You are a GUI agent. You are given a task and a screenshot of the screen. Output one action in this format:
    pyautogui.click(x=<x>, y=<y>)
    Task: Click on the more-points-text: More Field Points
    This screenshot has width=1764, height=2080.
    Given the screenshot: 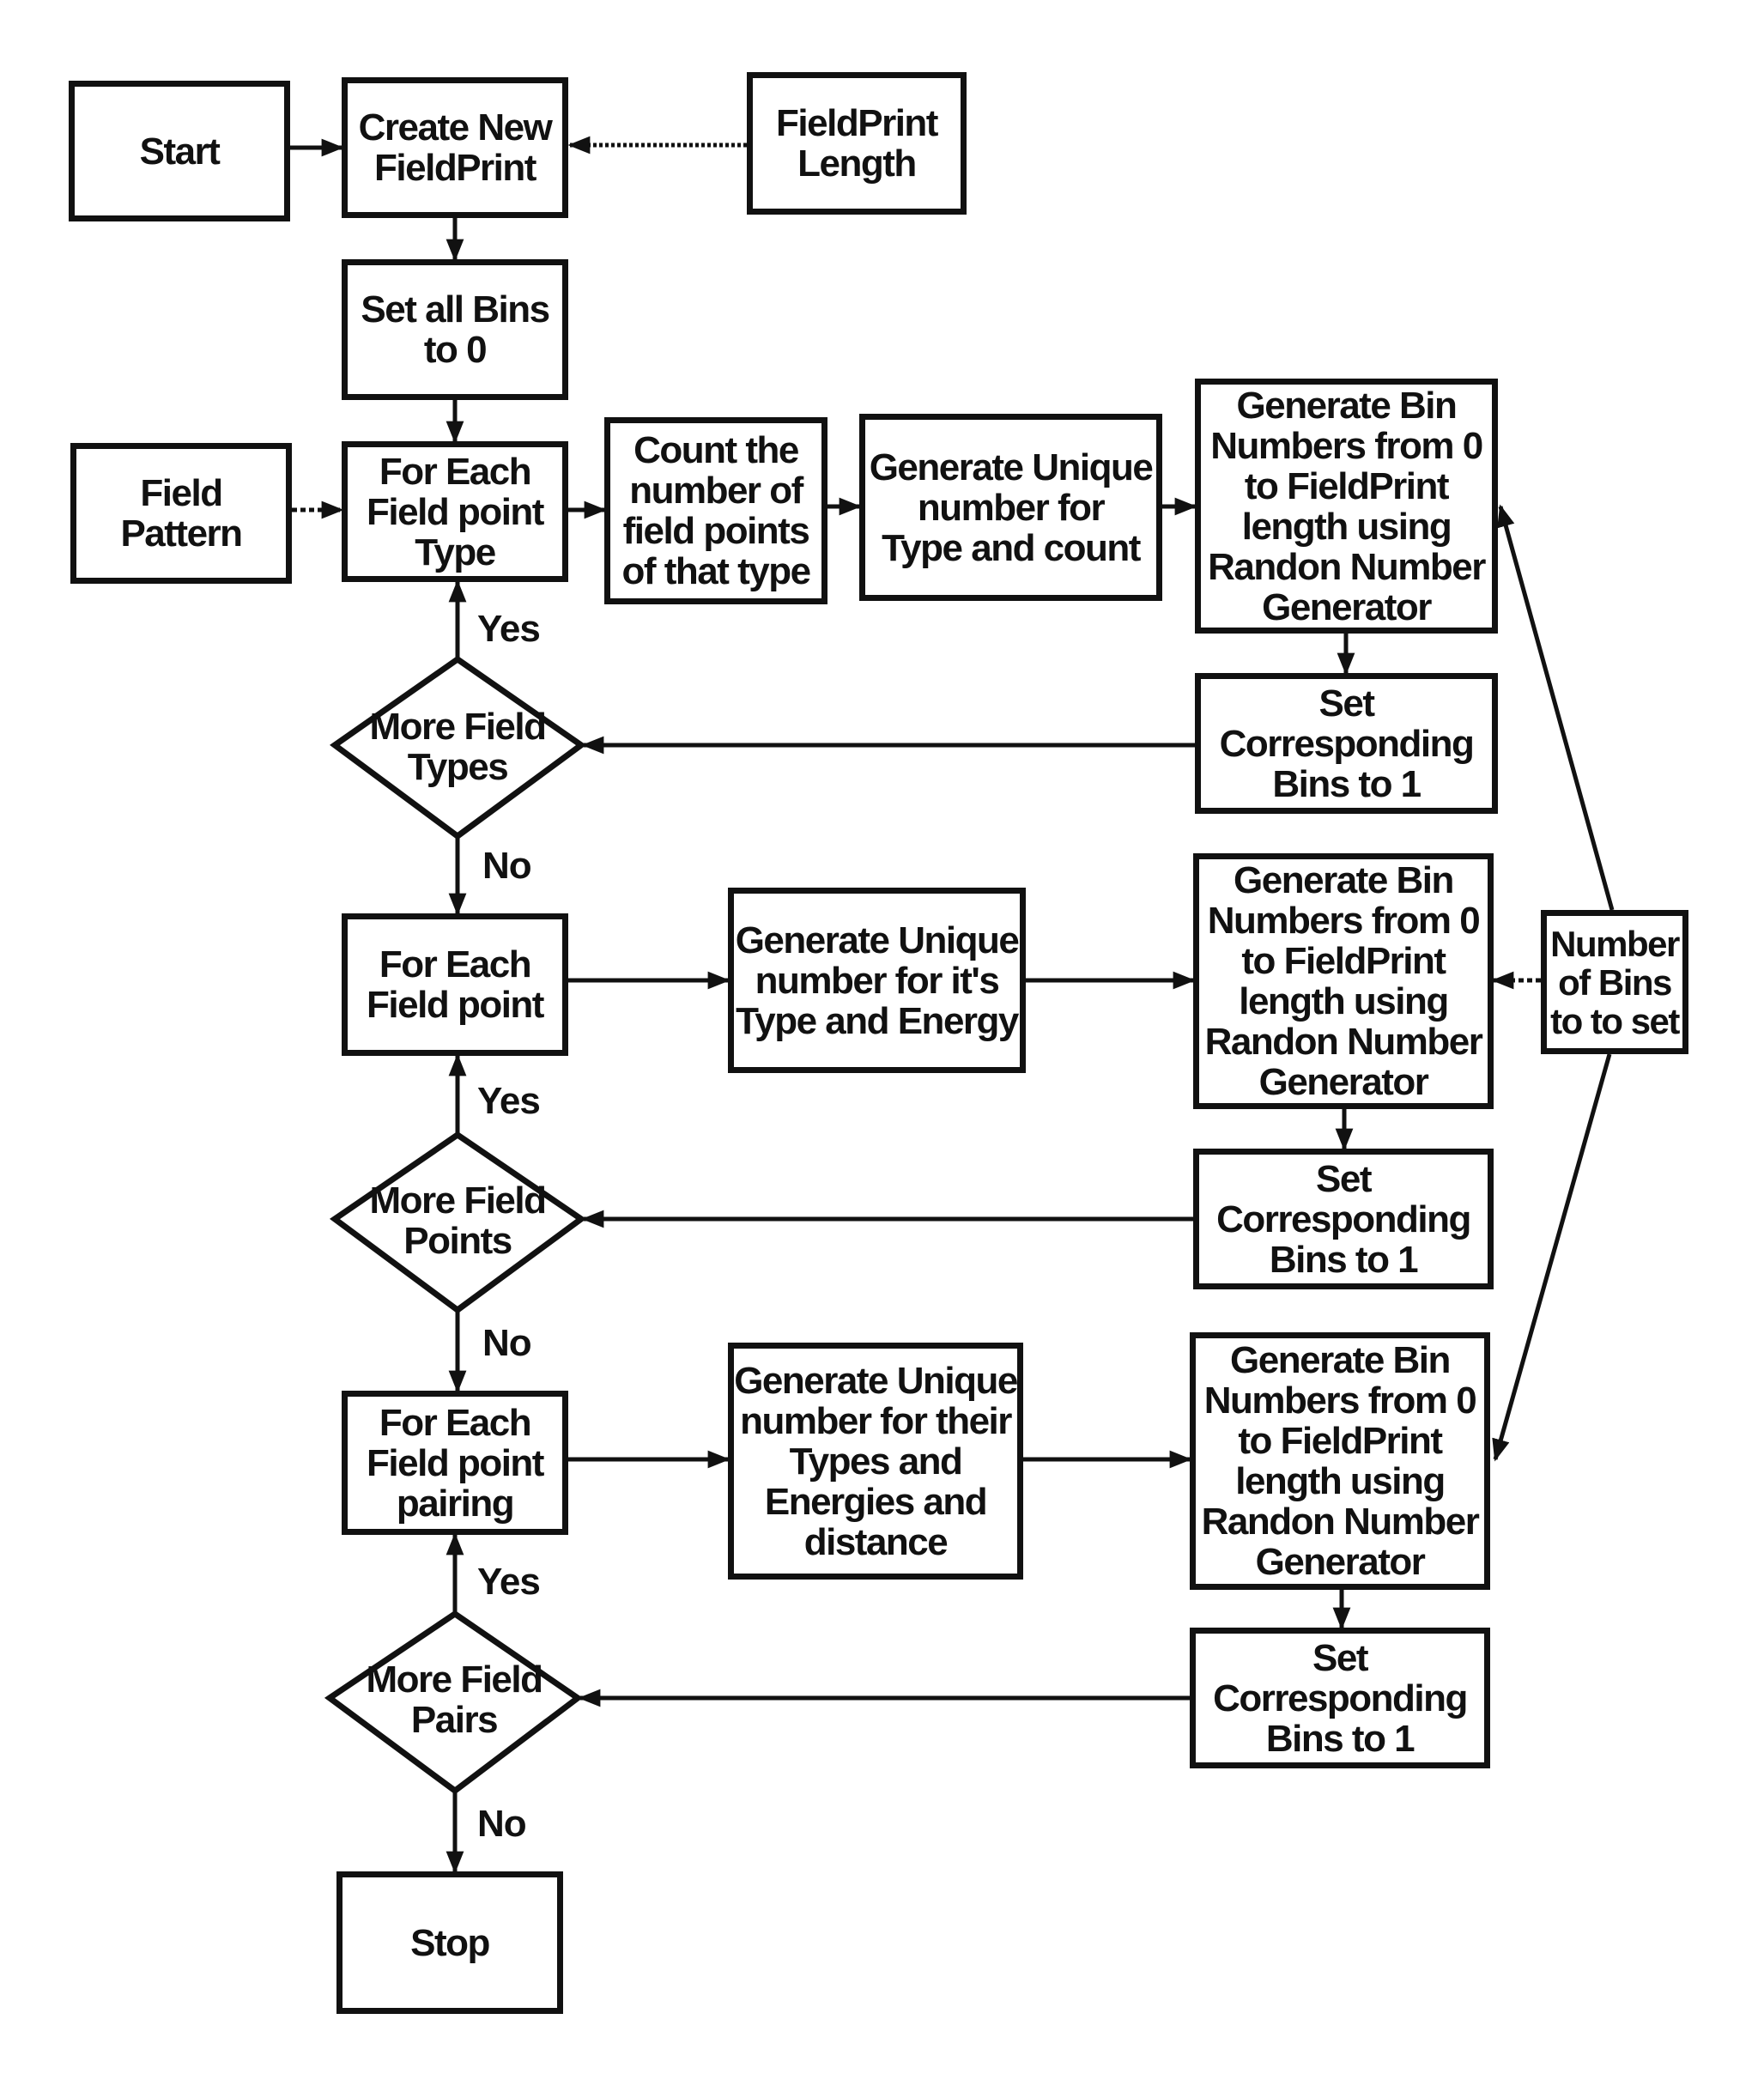 What is the action you would take?
    pyautogui.click(x=458, y=1220)
    